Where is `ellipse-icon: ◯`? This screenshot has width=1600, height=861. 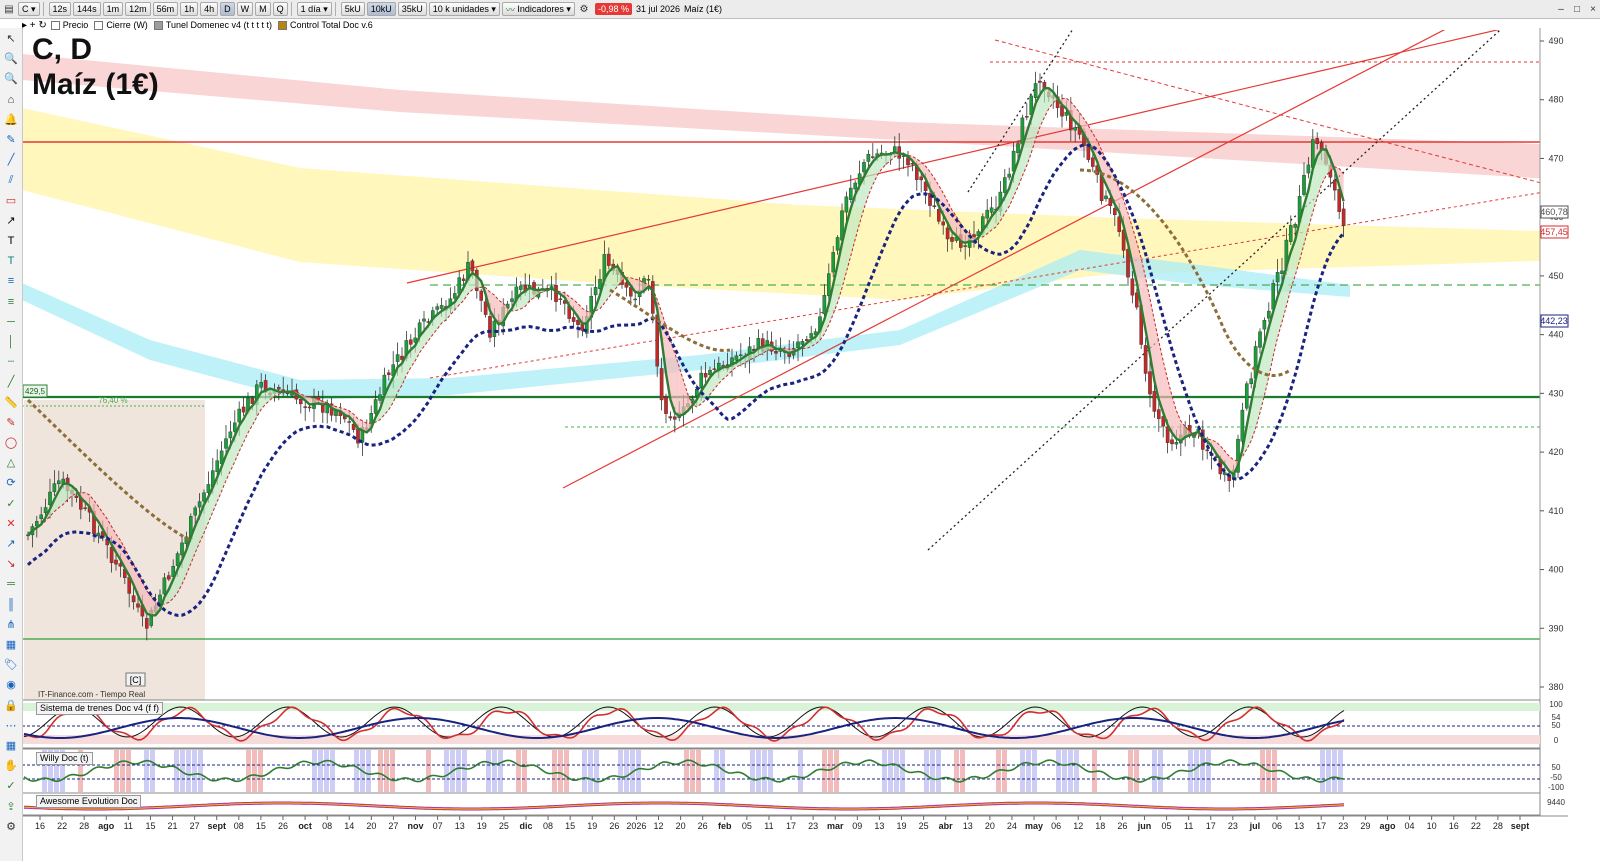 ellipse-icon: ◯ is located at coordinates (11, 443).